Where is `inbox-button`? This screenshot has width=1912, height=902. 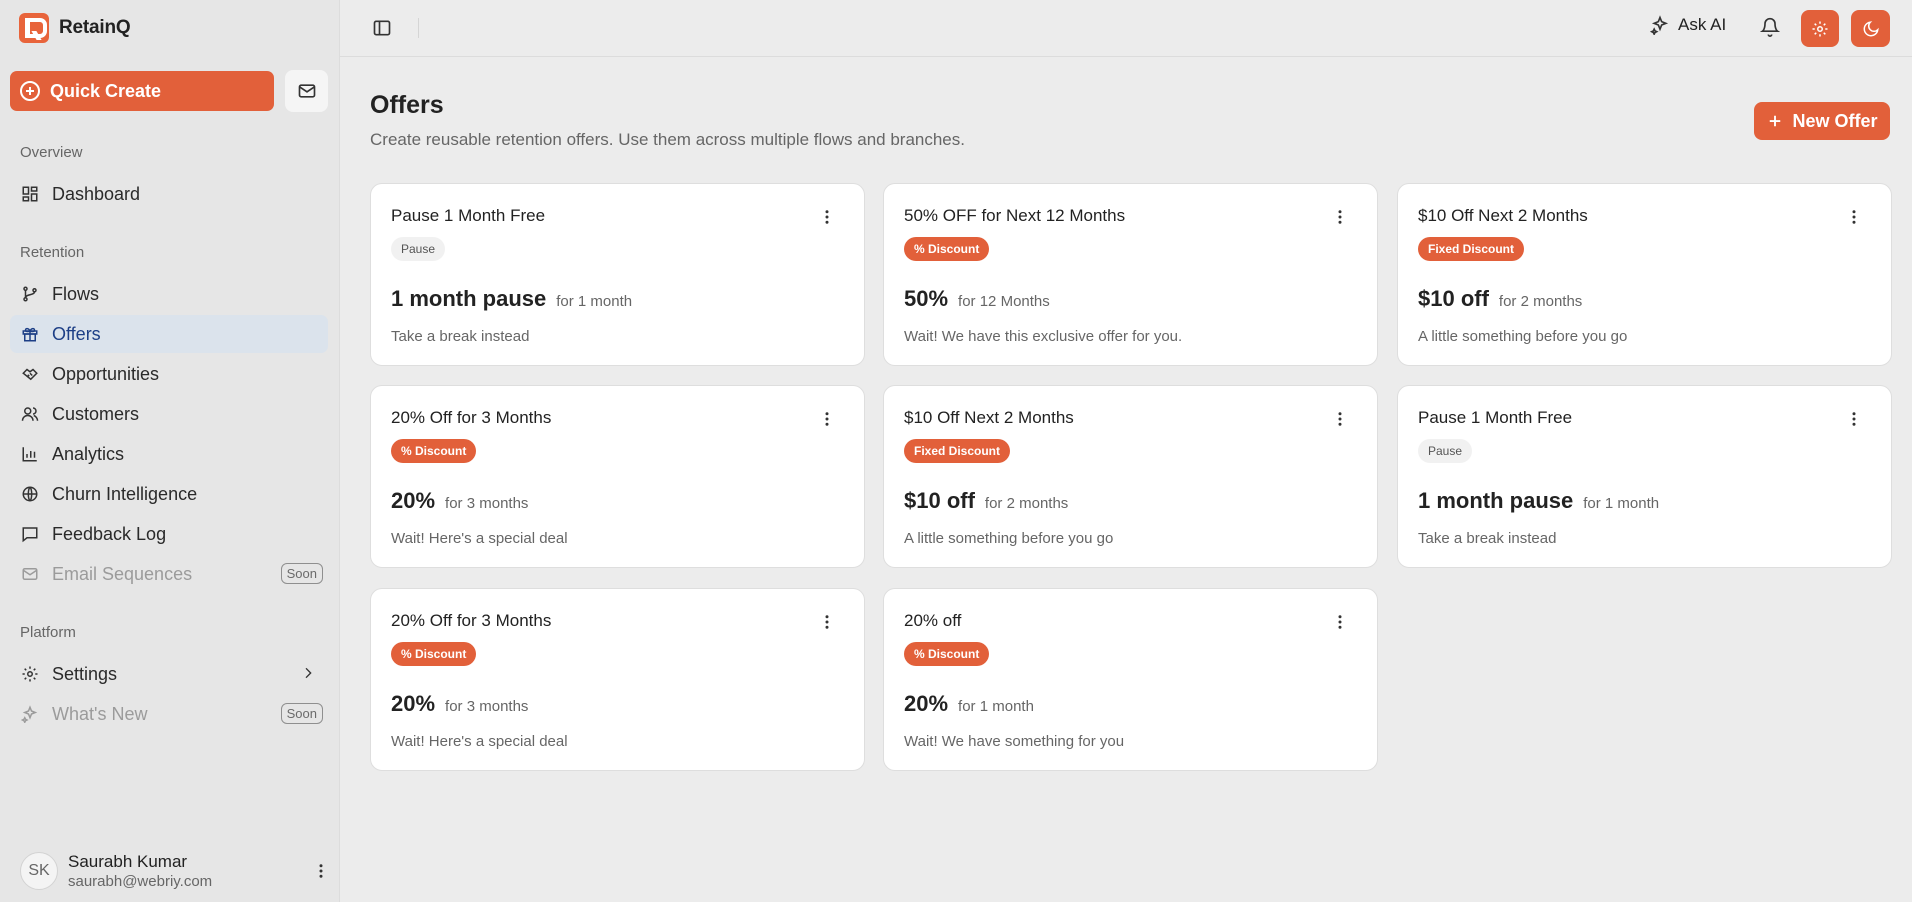
inbox-button is located at coordinates (306, 91).